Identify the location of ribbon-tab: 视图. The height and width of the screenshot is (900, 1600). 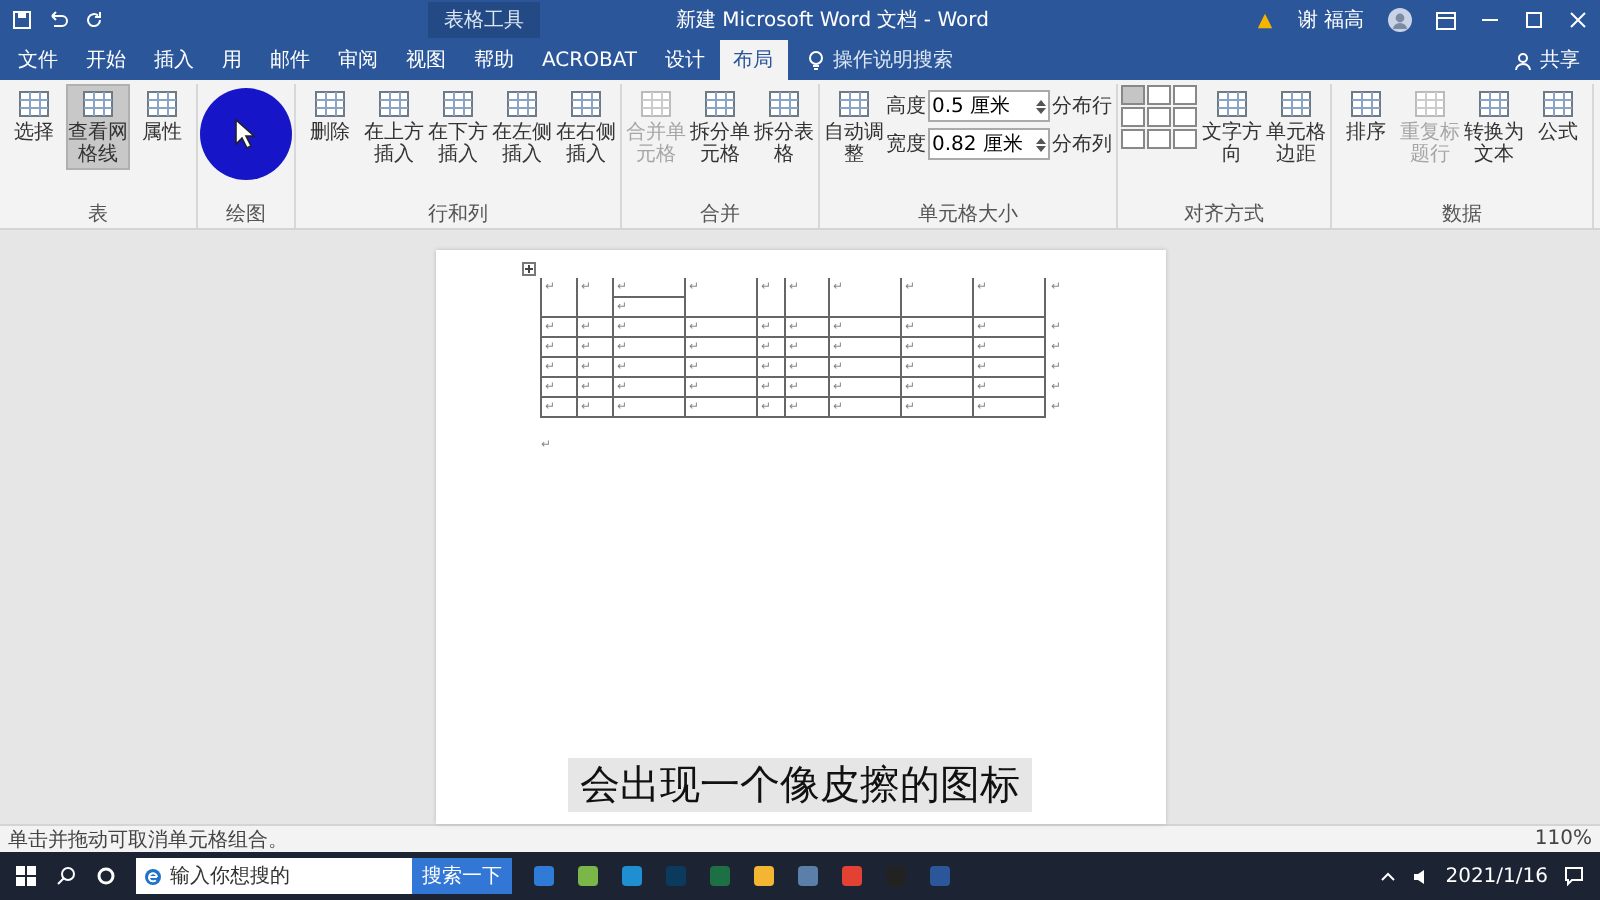
(426, 60).